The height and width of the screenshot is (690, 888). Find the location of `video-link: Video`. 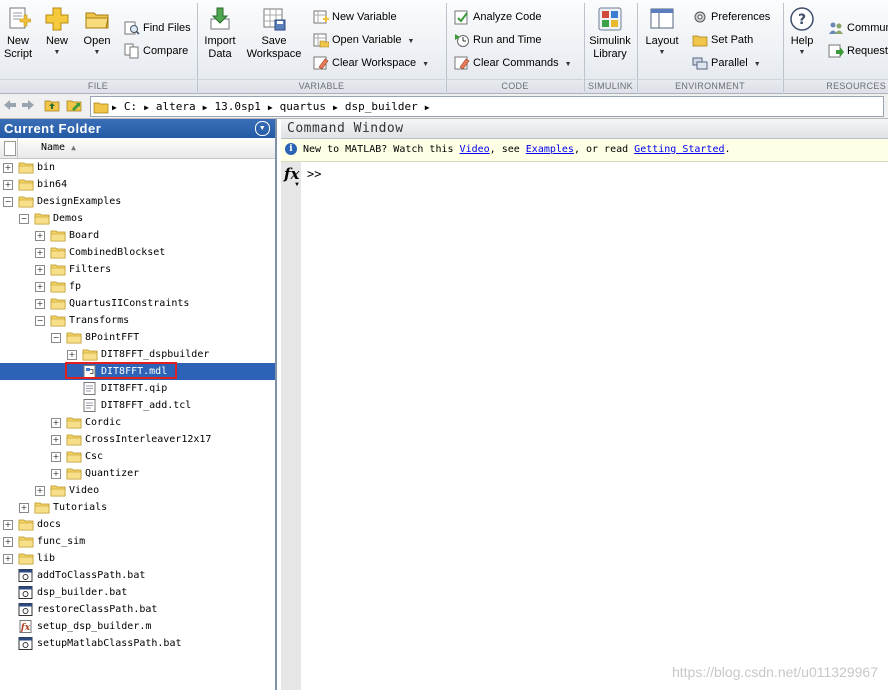

video-link: Video is located at coordinates (475, 149).